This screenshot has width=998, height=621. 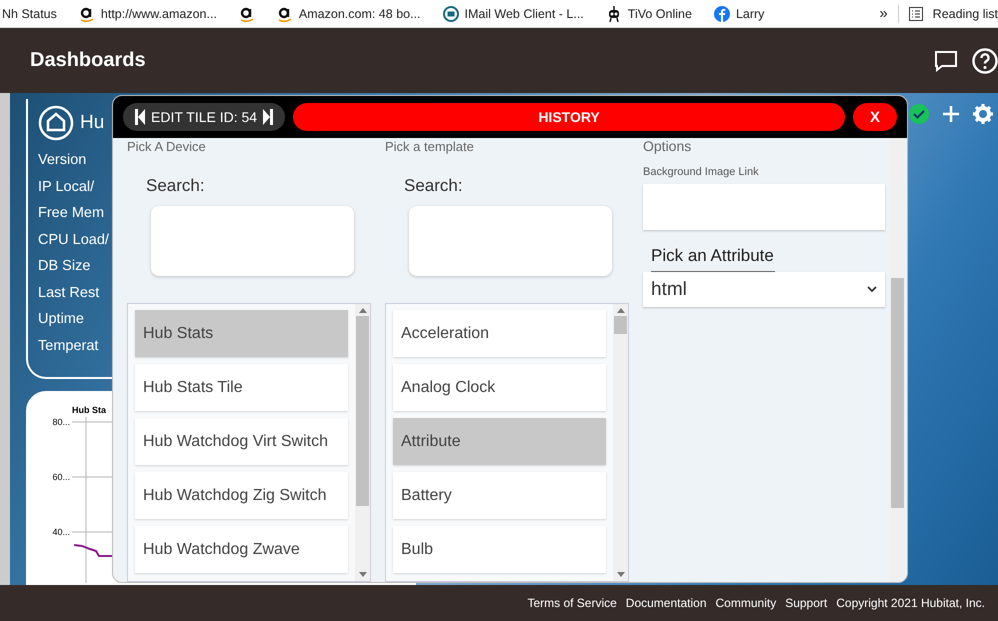 What do you see at coordinates (90, 411) in the screenshot?
I see `chart-title: Hub Sta` at bounding box center [90, 411].